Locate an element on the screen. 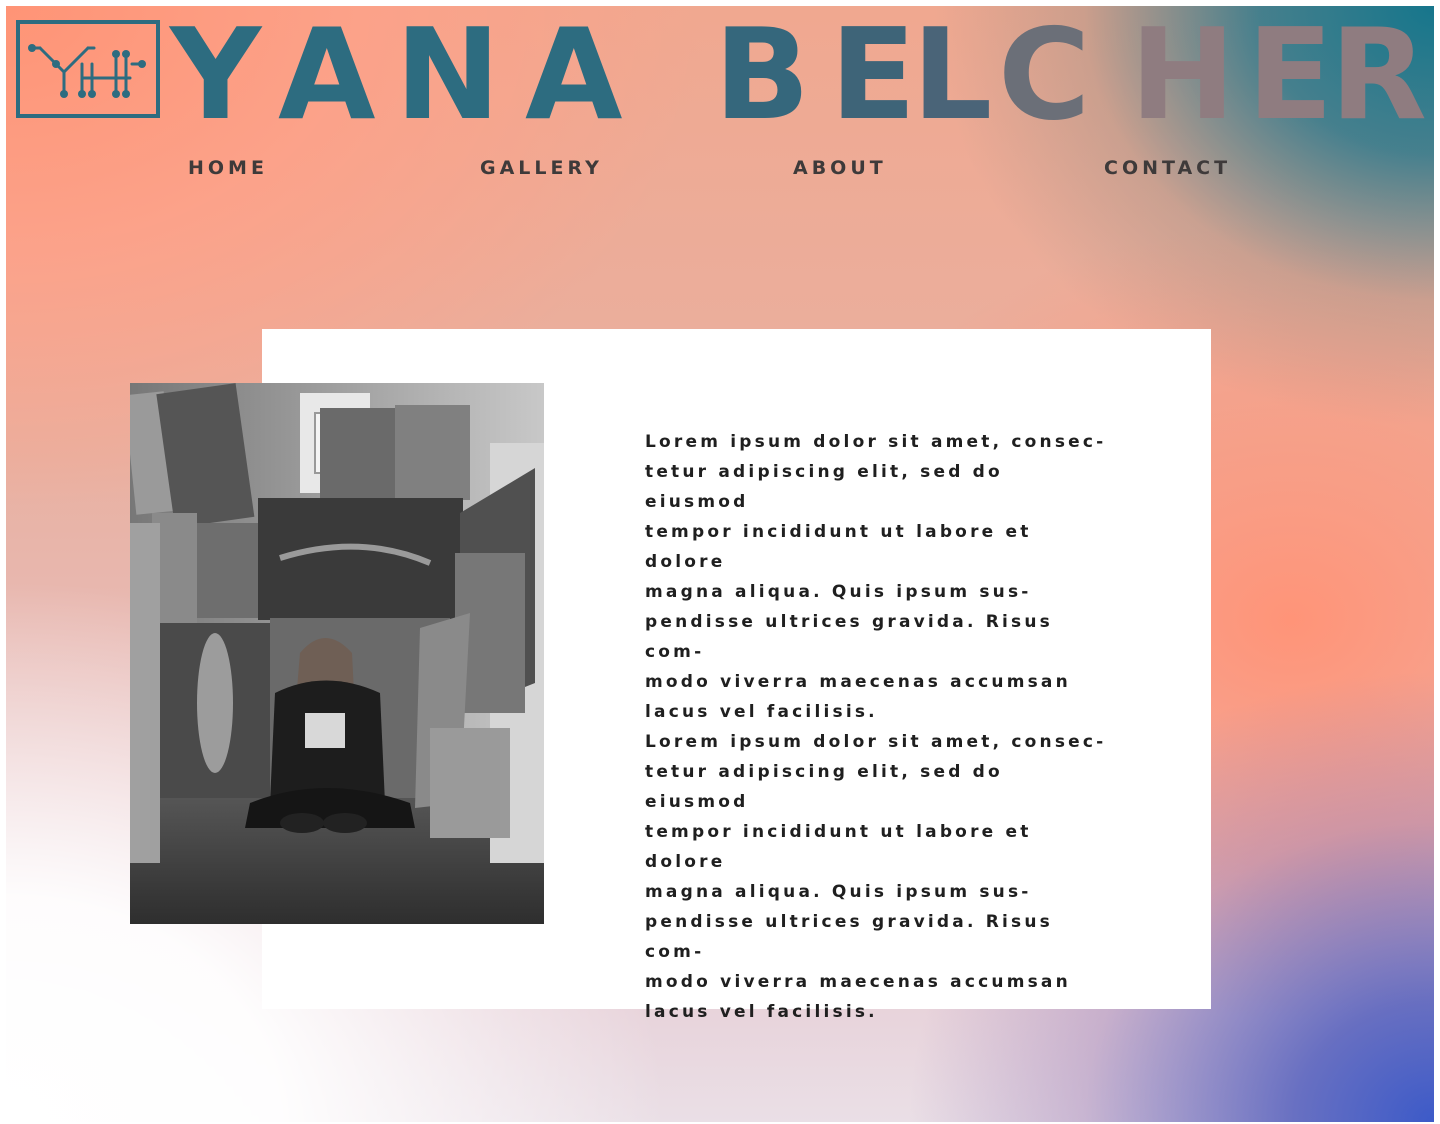 The image size is (1440, 1124). site-header: Y A N A B E L C H E R is located at coordinates (720, 69).